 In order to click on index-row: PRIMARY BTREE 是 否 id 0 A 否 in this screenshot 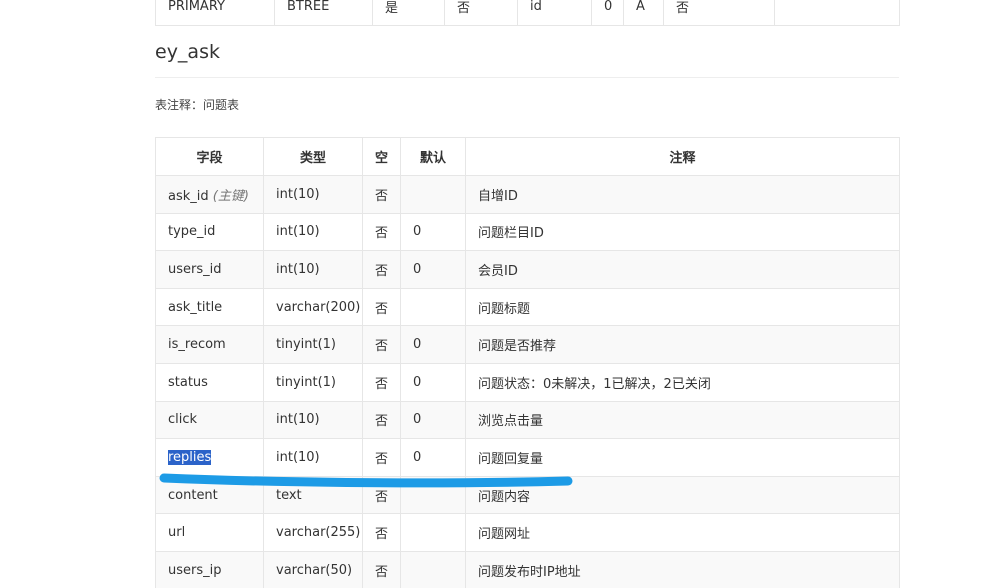, I will do `click(527, 13)`.